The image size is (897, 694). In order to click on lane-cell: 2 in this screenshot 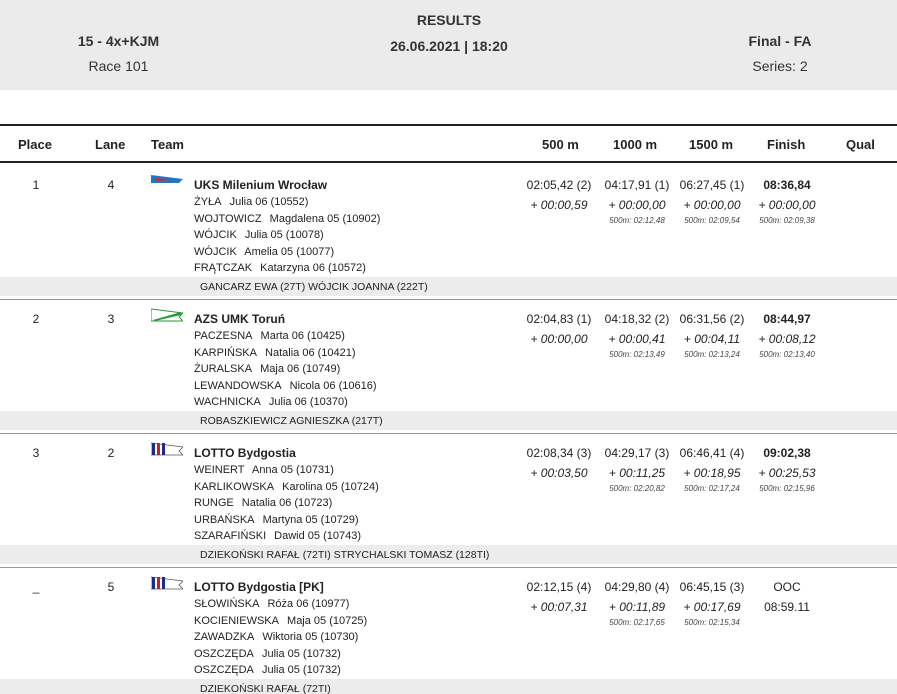, I will do `click(111, 453)`.